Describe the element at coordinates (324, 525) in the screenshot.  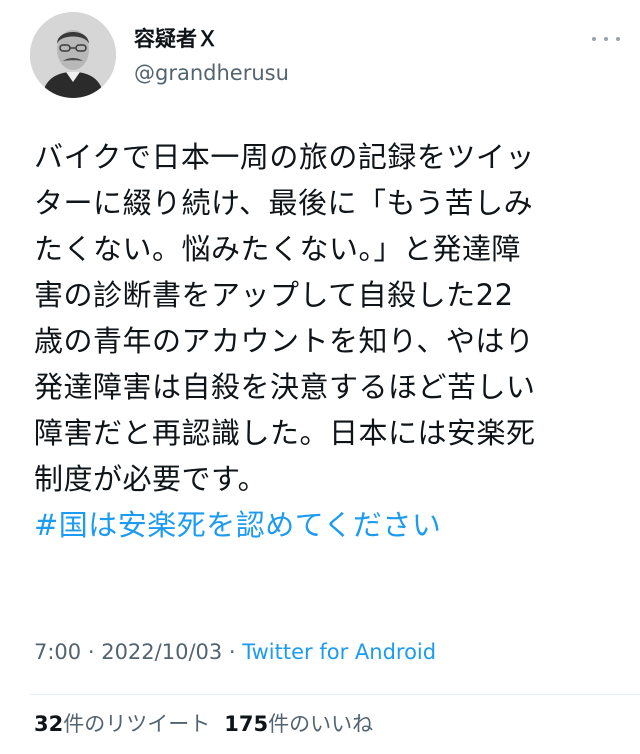
I see `hashtag-link: #国は安楽死を認めてください` at that location.